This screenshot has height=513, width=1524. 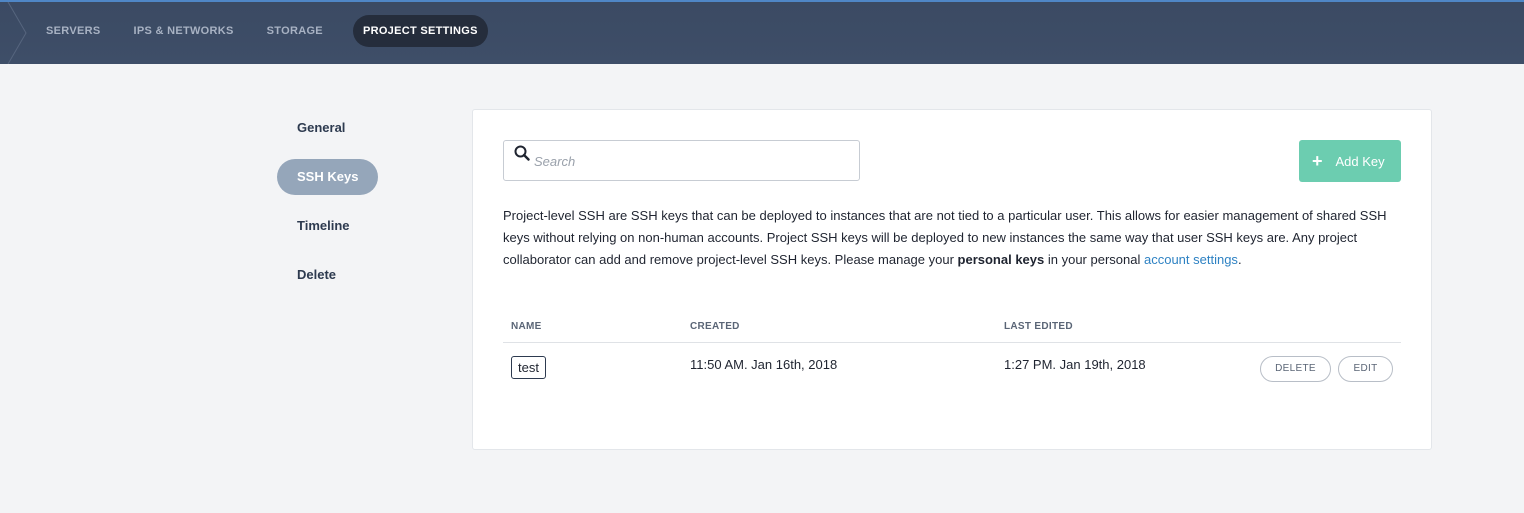 I want to click on search-input, so click(x=689, y=161).